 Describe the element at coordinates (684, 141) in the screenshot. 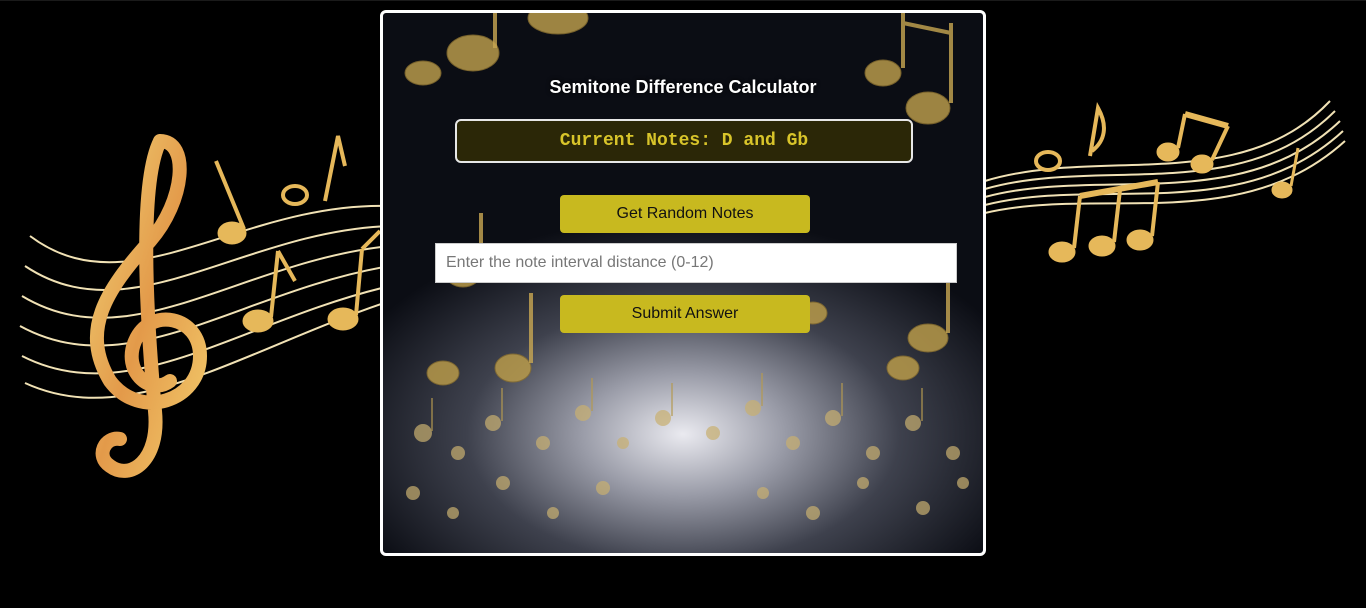

I see `current-notes-display: Current Notes: D and Gb` at that location.